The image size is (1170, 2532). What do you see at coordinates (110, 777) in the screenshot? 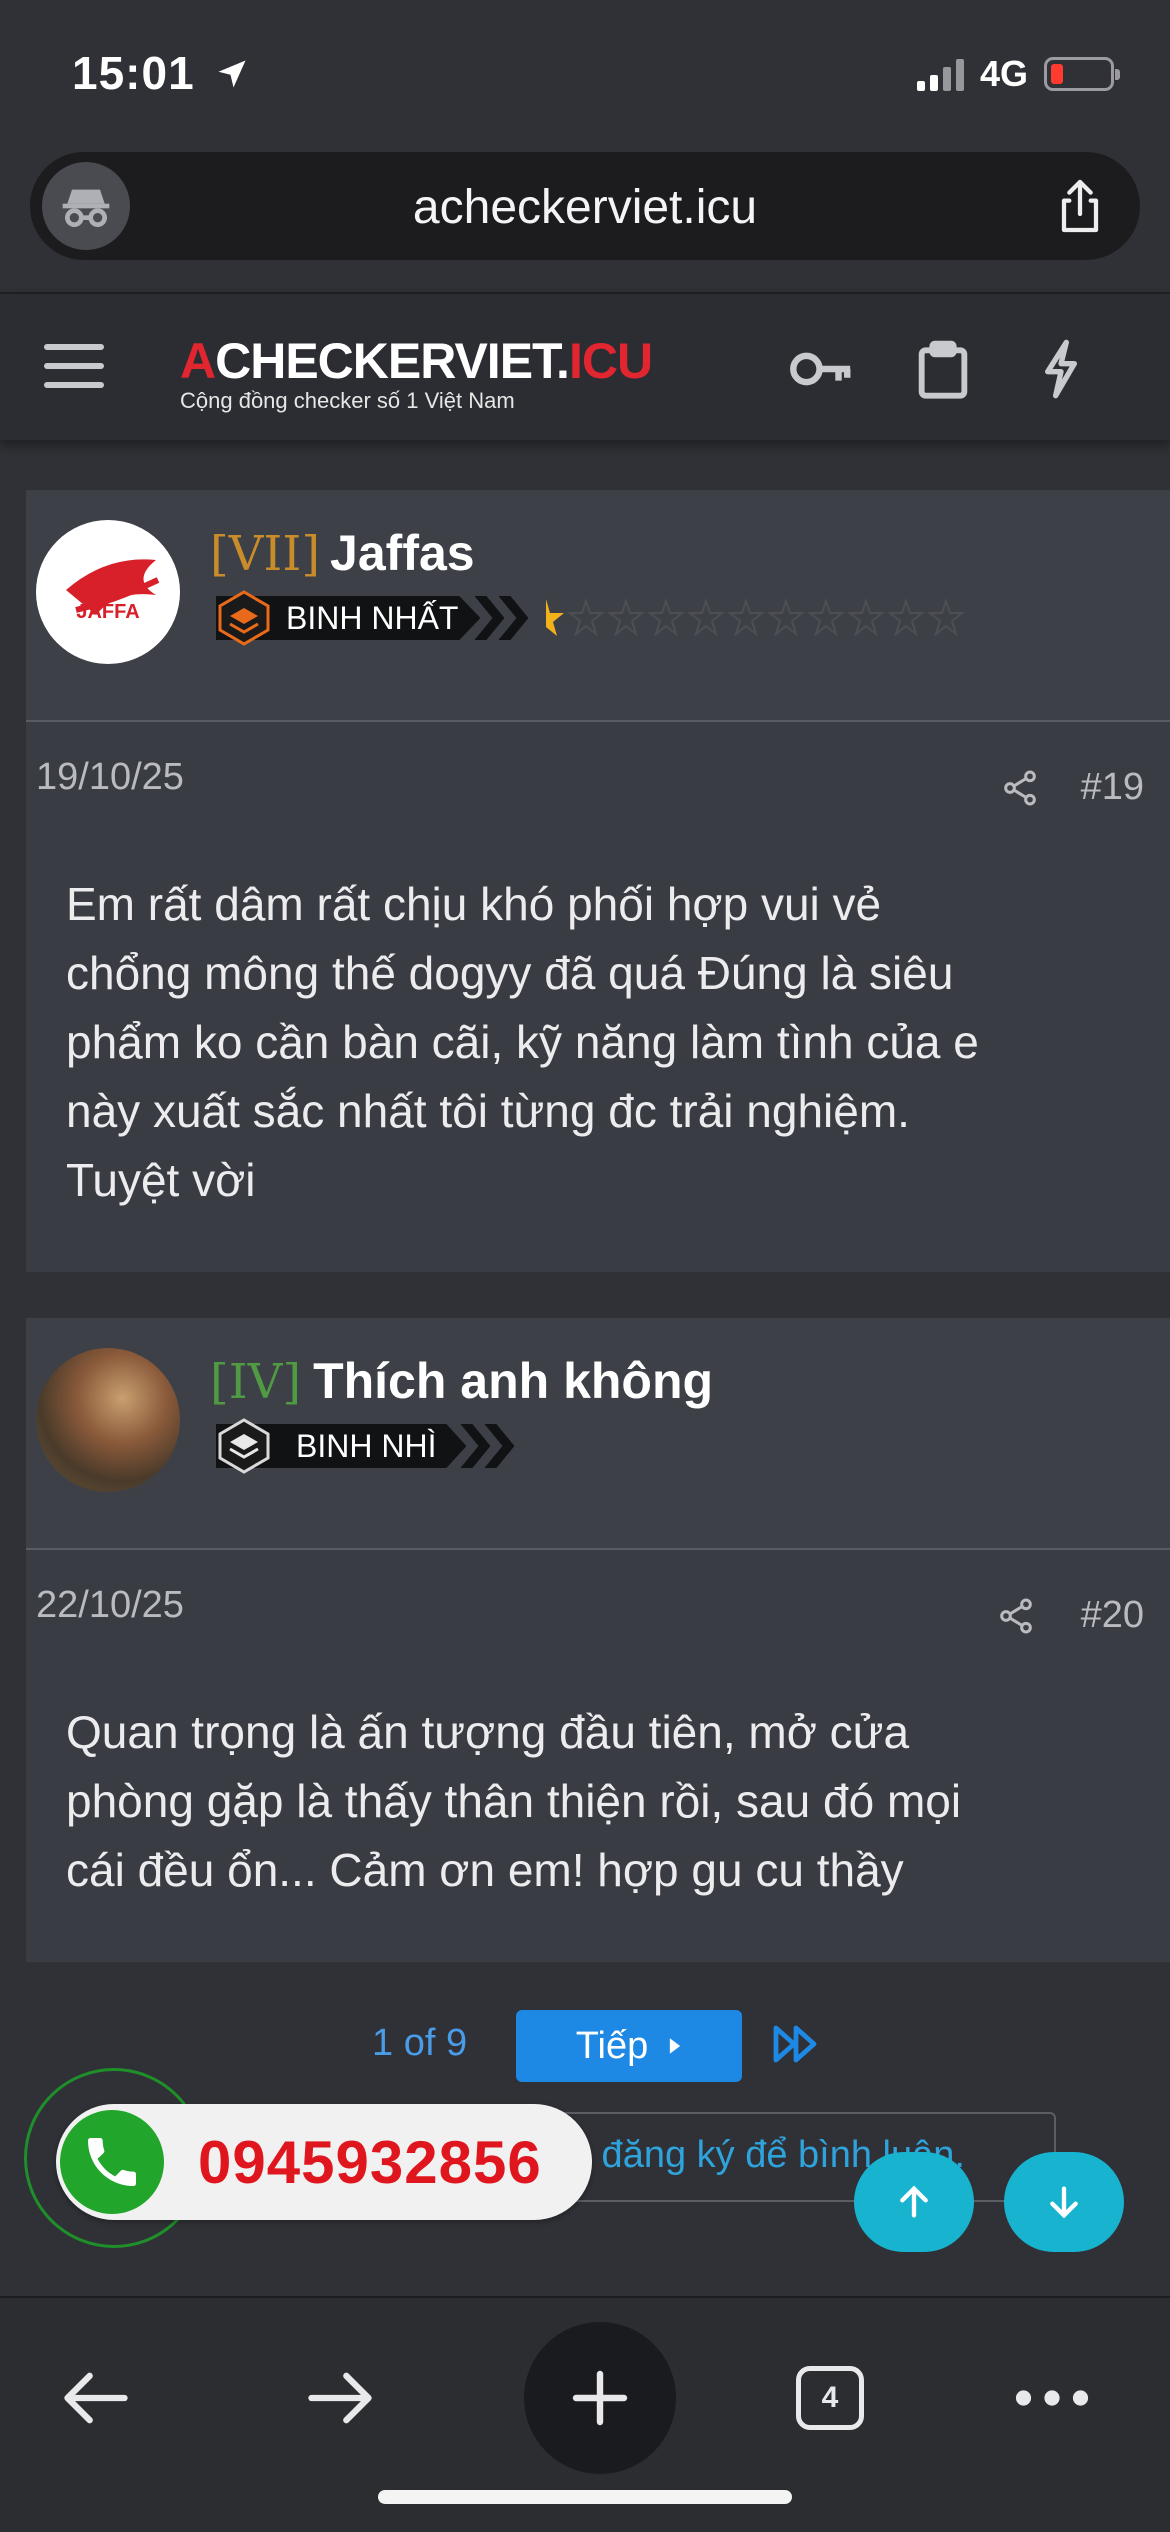
I see `post-date: 19/10/25` at bounding box center [110, 777].